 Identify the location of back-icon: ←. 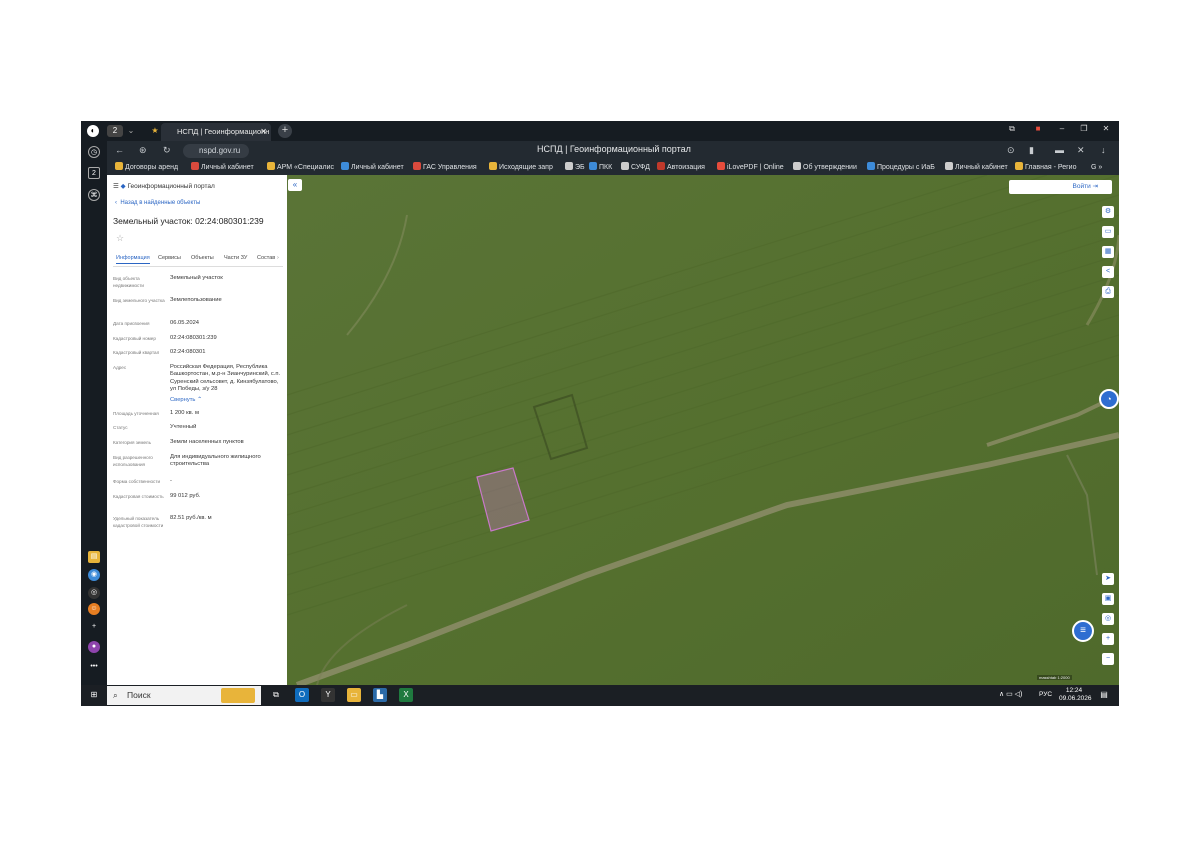
(119, 150).